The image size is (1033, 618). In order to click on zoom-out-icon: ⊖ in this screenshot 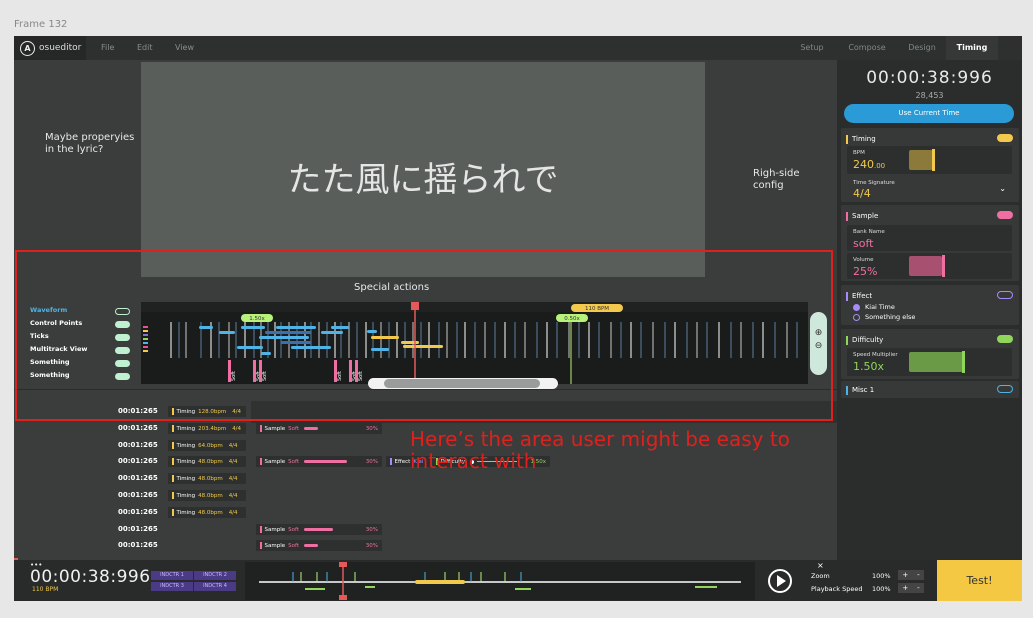, I will do `click(818, 346)`.